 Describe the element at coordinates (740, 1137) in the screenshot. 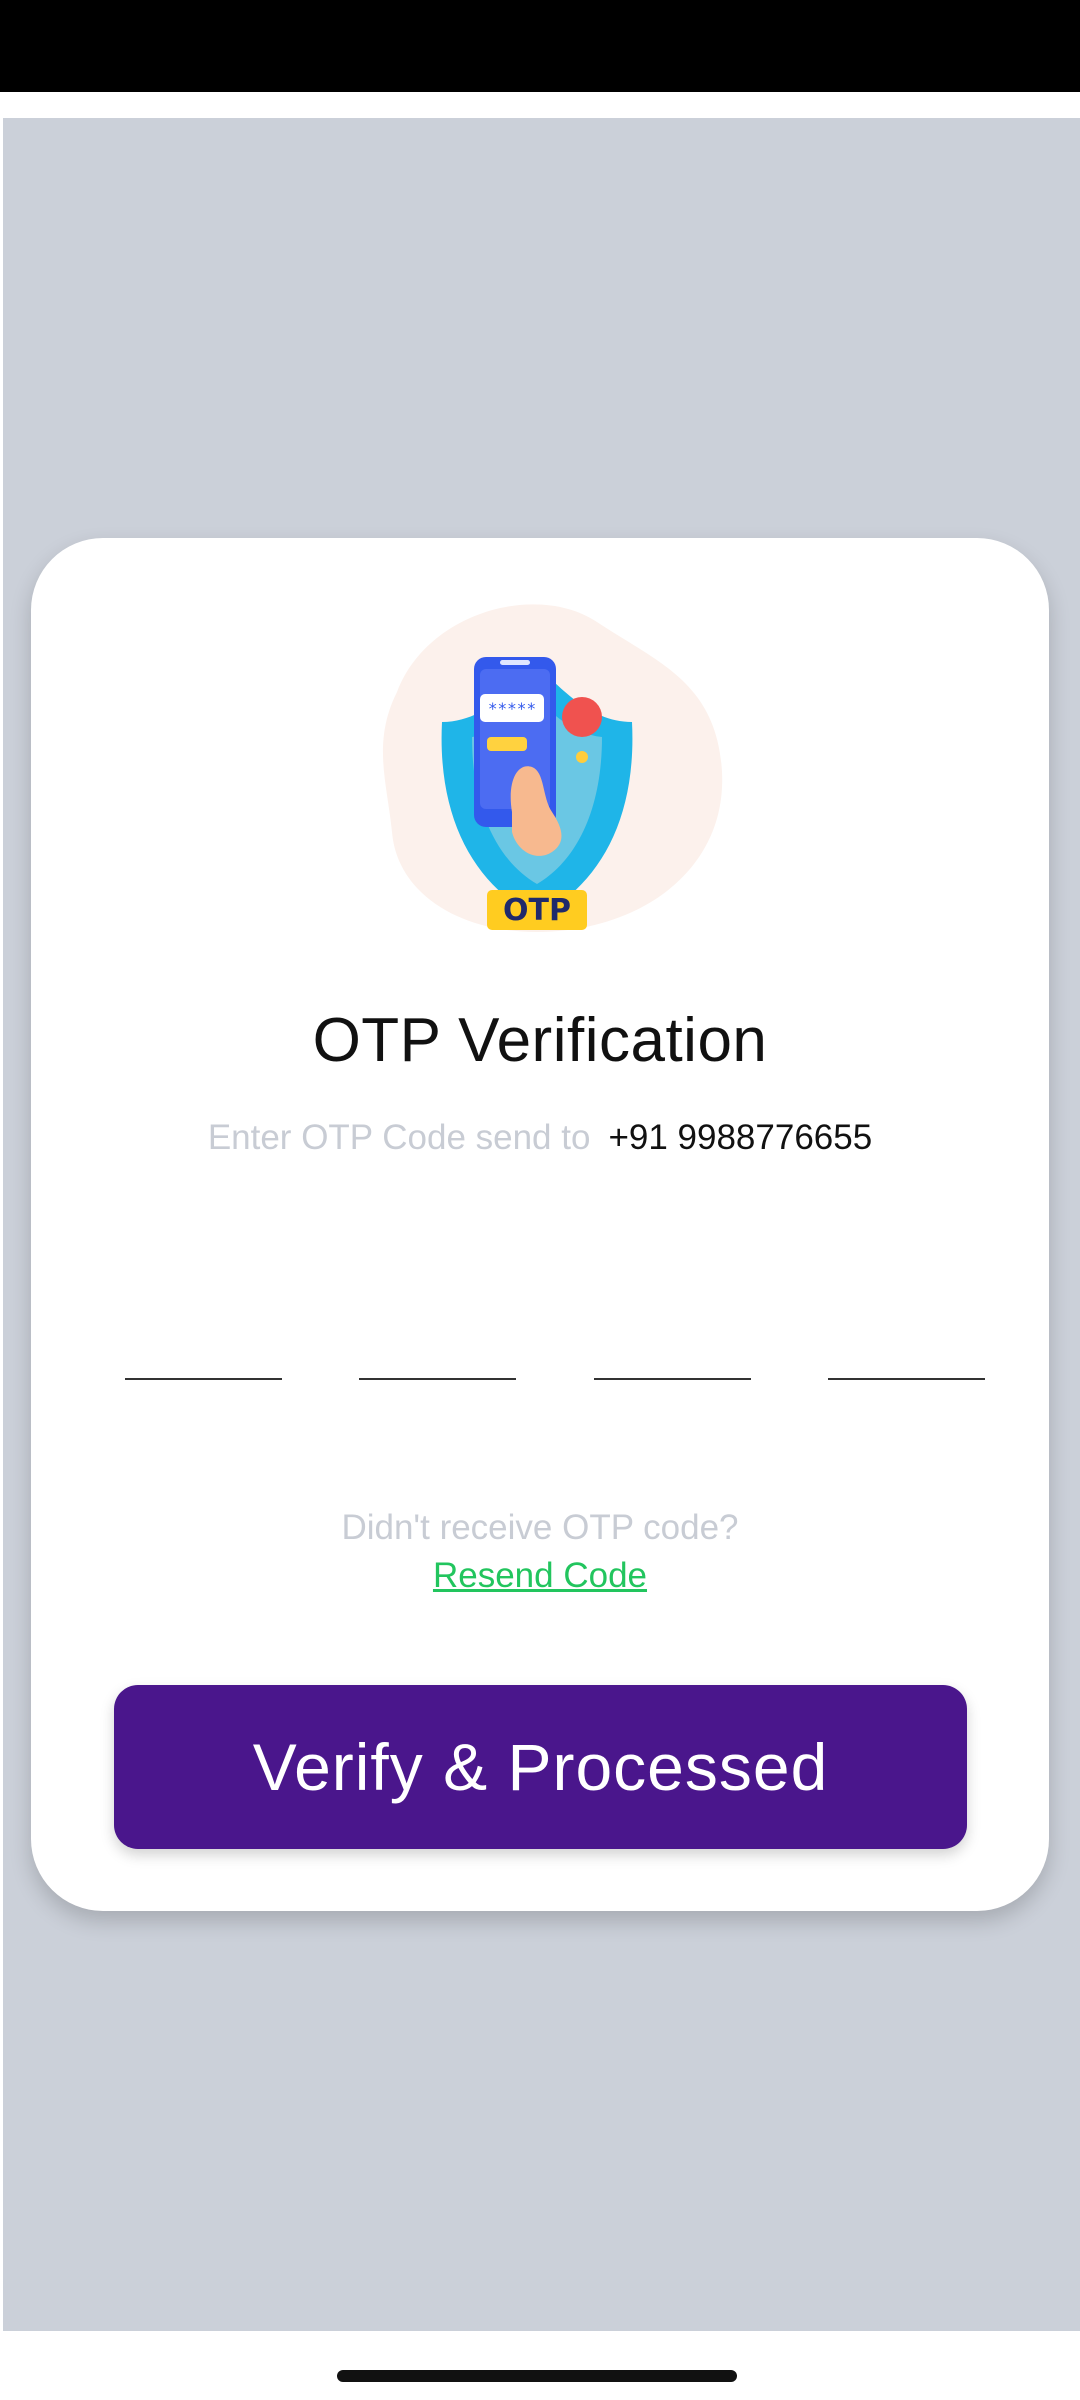

I see `phone-number: +91 9988776655` at that location.